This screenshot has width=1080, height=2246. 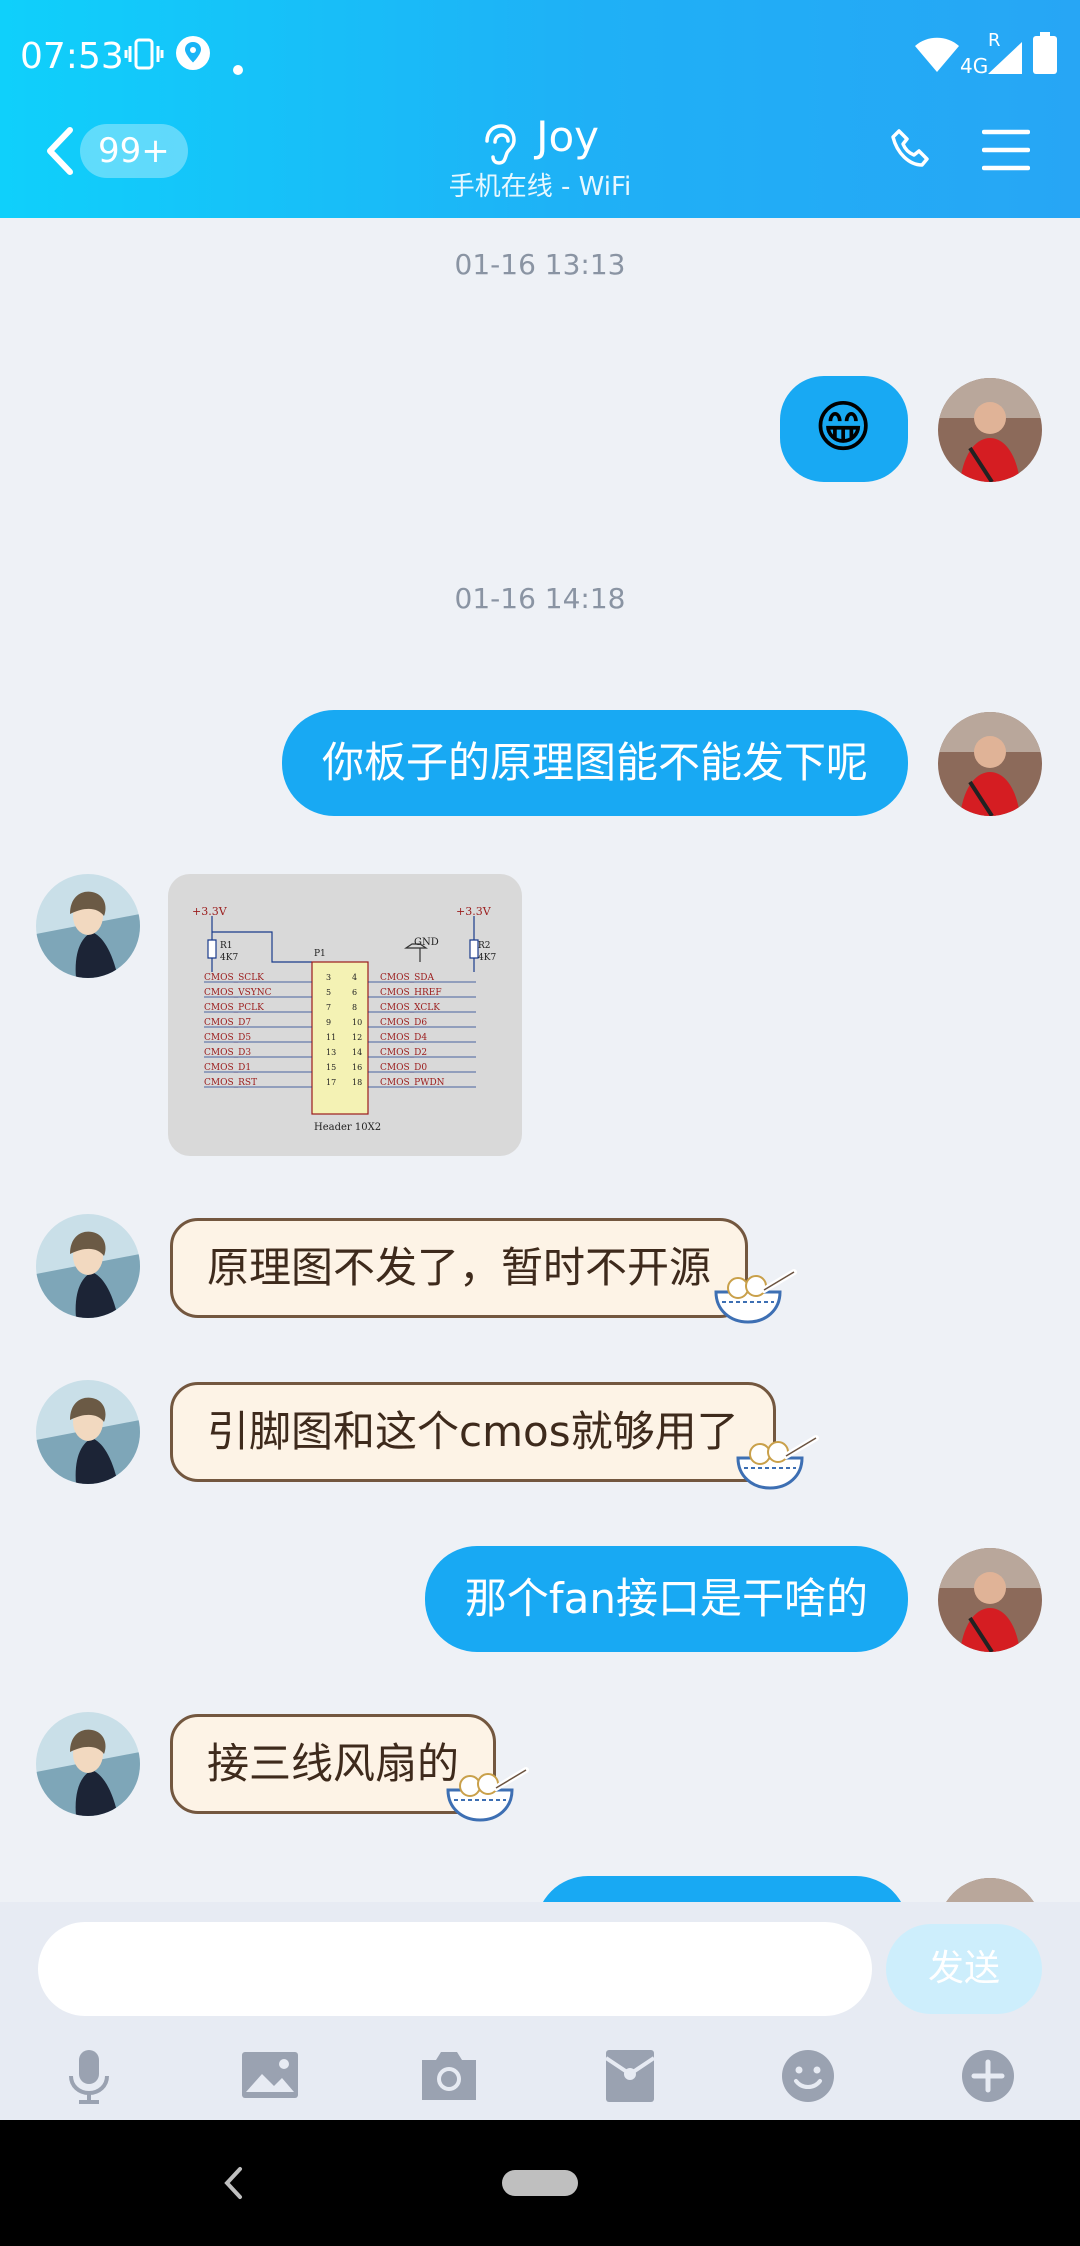 I want to click on message-input, so click(x=455, y=1969).